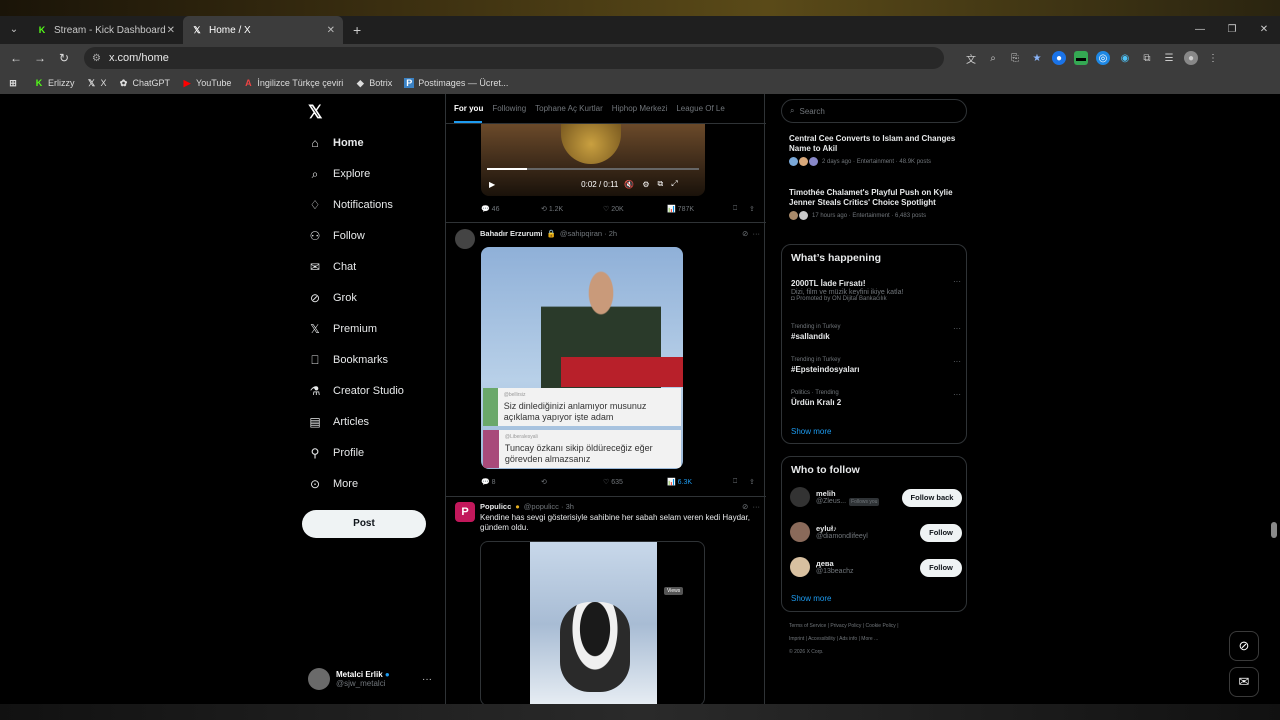 This screenshot has height=720, width=1280. What do you see at coordinates (54, 83) in the screenshot?
I see `bookmark-item: K Erlizzy` at bounding box center [54, 83].